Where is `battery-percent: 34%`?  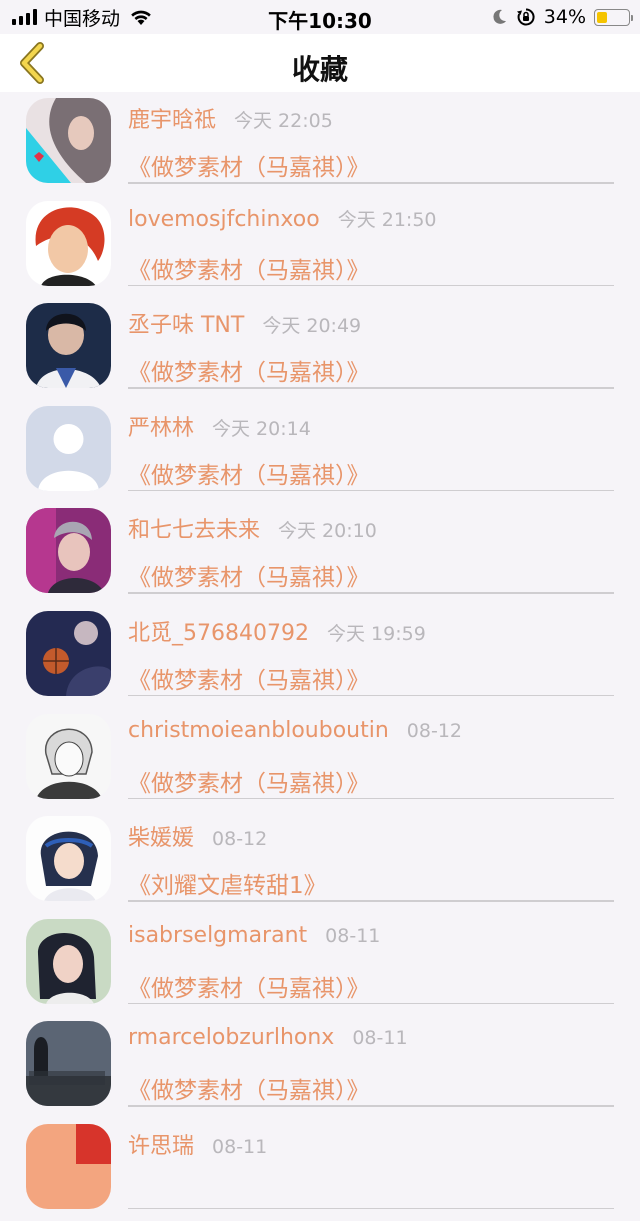 battery-percent: 34% is located at coordinates (564, 17).